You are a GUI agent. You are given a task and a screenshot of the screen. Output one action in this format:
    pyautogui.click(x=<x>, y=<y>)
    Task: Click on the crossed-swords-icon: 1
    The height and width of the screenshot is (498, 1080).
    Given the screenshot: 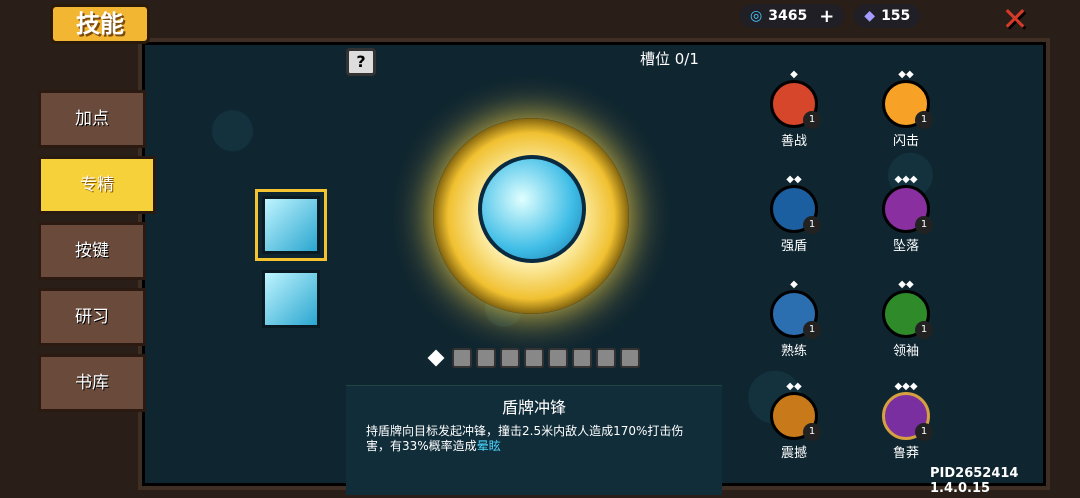 What is the action you would take?
    pyautogui.click(x=795, y=104)
    